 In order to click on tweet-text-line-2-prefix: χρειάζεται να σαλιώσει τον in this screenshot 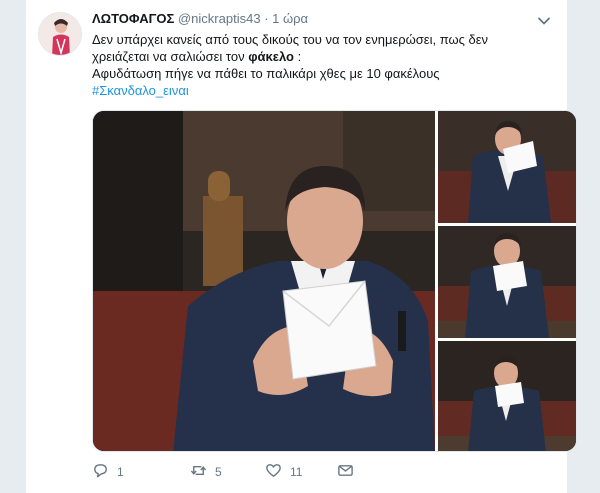, I will do `click(170, 56)`.